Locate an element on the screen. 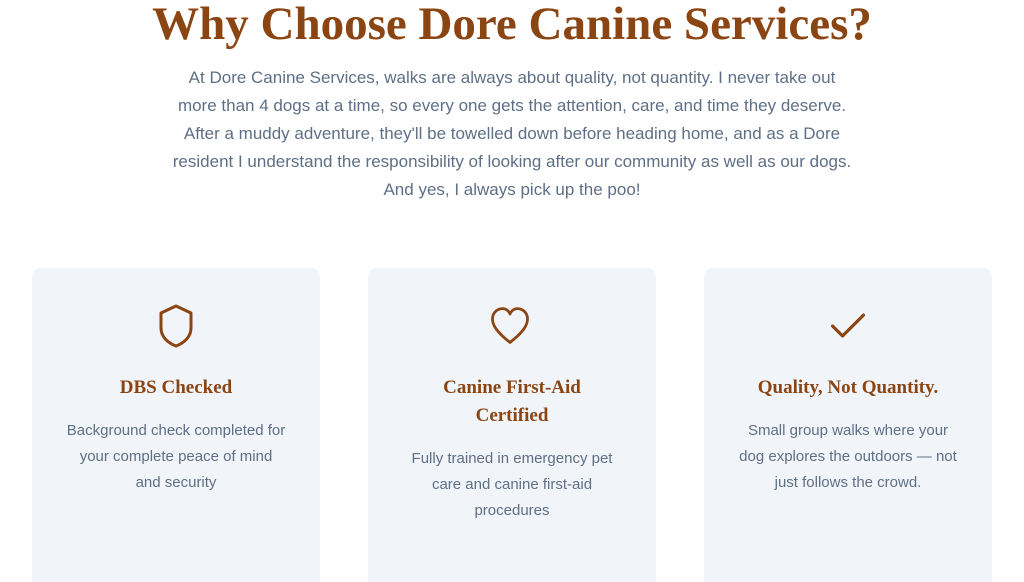  section-title: Why Choose Dore Canine Services? is located at coordinates (512, 25).